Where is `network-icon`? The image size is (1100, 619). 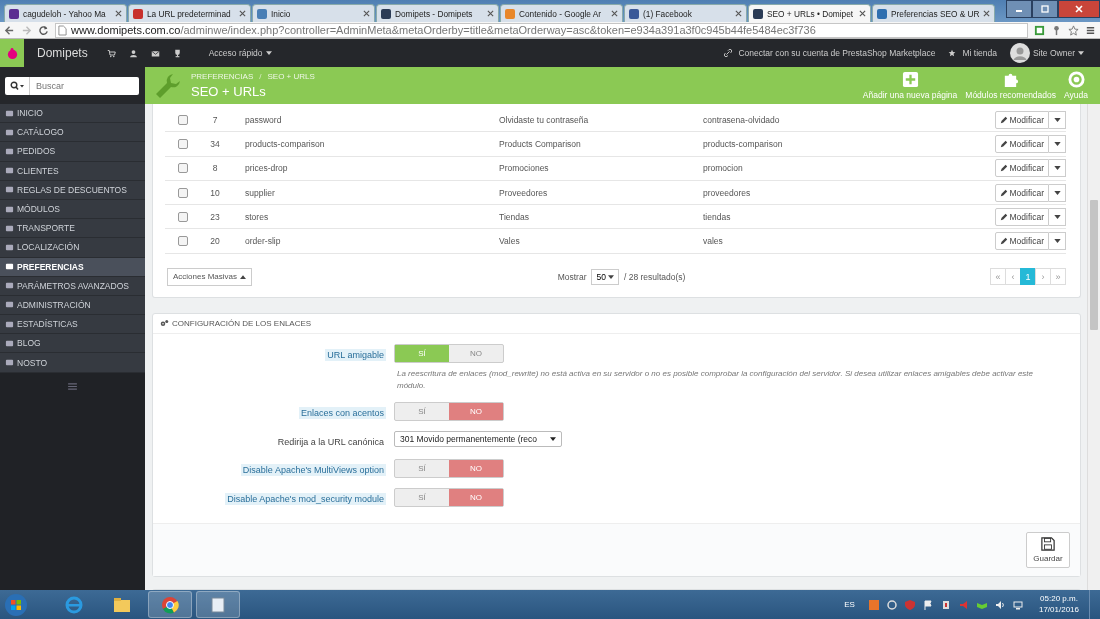
network-icon is located at coordinates (1017, 604).